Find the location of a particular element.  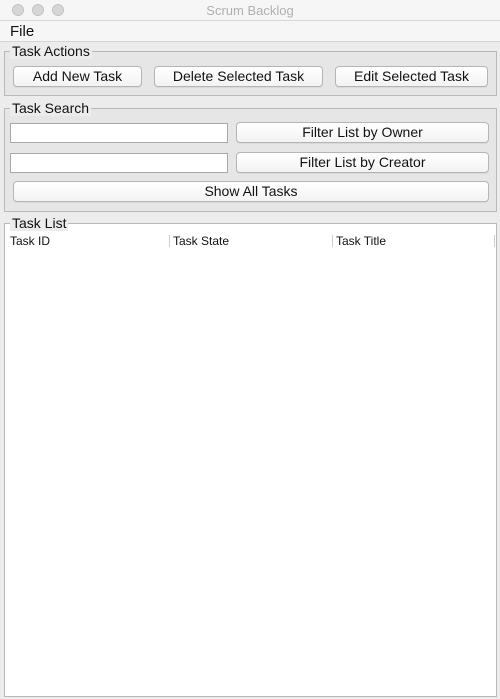

column-header-task-state: Task State is located at coordinates (249, 241).